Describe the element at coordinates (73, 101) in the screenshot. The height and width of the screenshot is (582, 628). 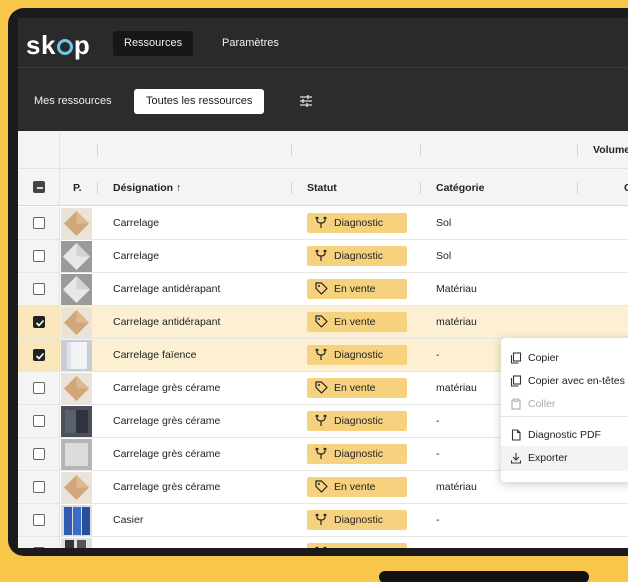
I see `tab-mes-ressources: Mes ressources` at that location.